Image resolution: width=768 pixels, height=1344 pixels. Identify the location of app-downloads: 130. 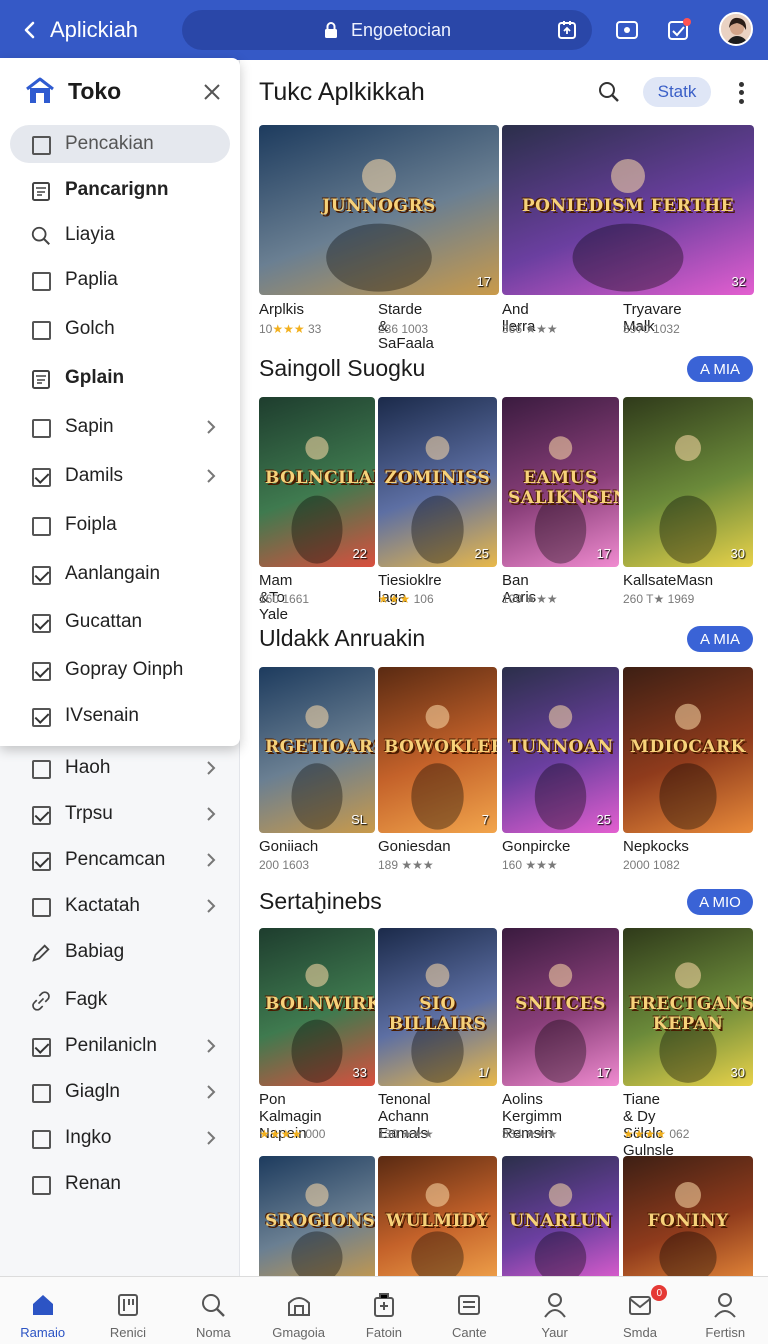
(388, 1134).